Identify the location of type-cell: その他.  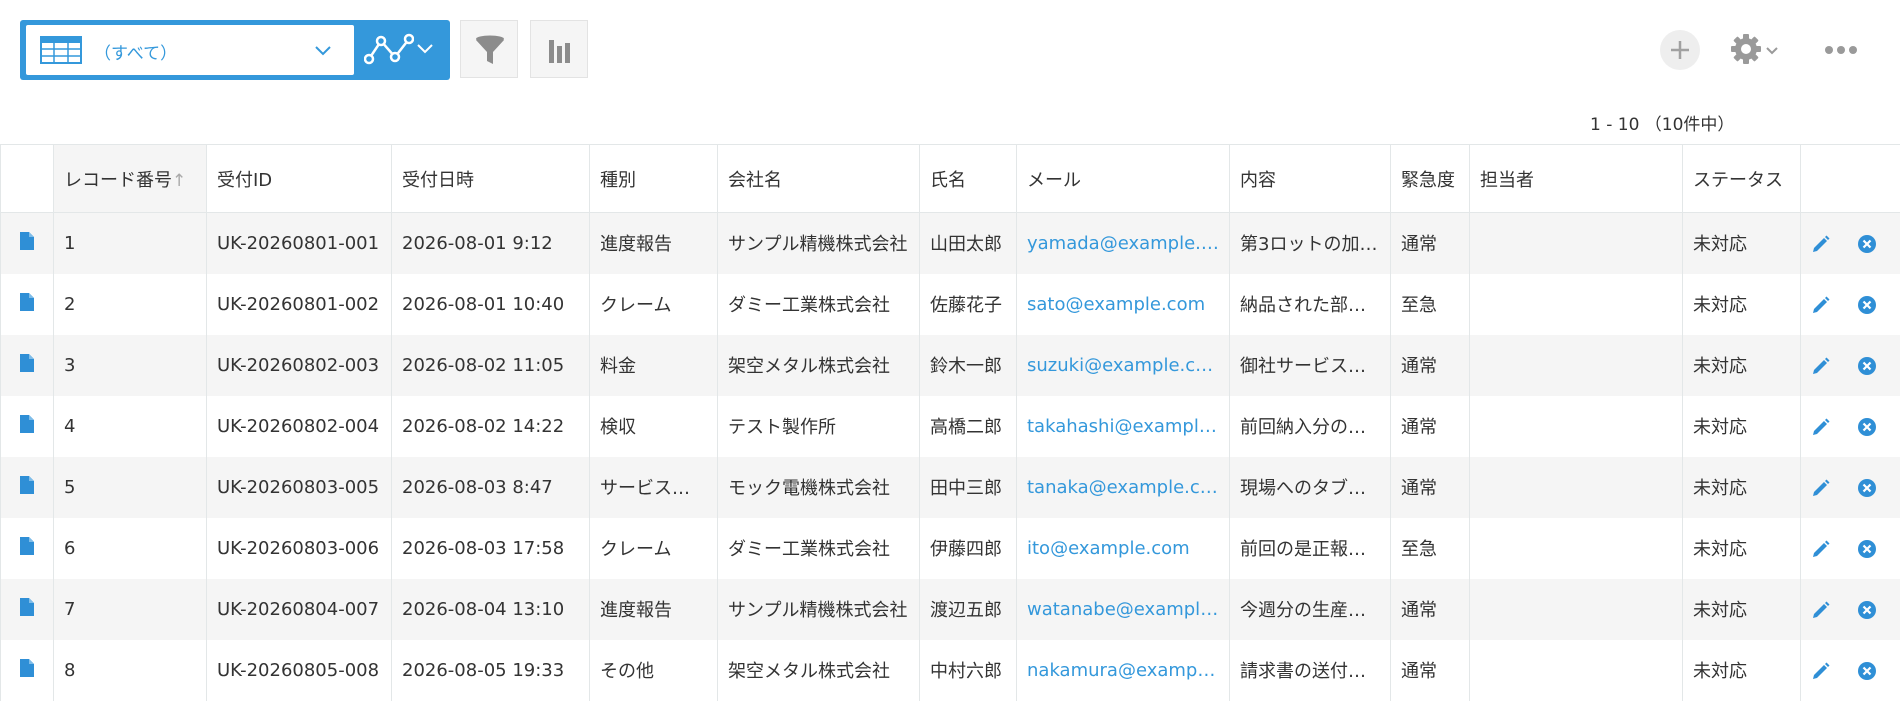
(653, 670).